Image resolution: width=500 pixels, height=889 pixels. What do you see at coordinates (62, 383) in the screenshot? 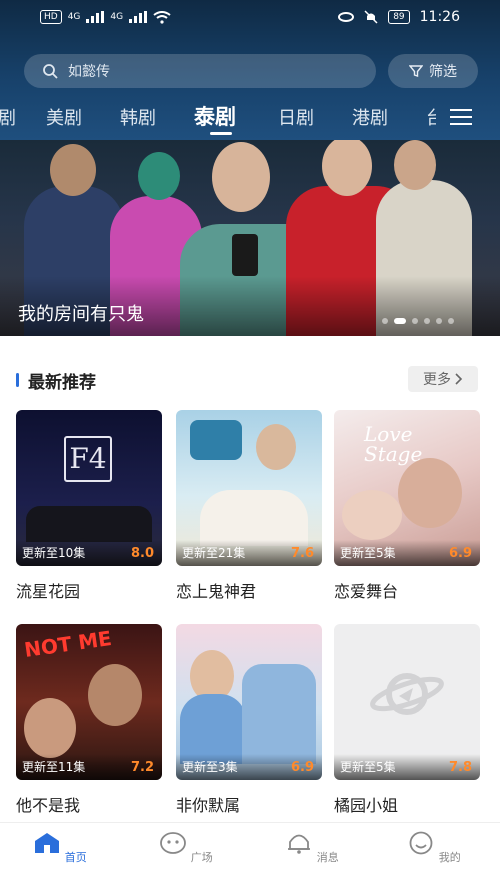
I see `section-title: 最新推荐` at bounding box center [62, 383].